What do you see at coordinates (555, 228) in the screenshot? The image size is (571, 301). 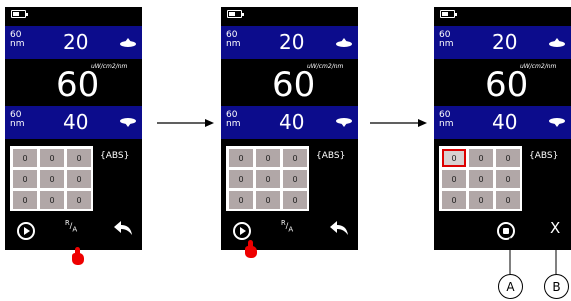 I see `cancel-button: X` at bounding box center [555, 228].